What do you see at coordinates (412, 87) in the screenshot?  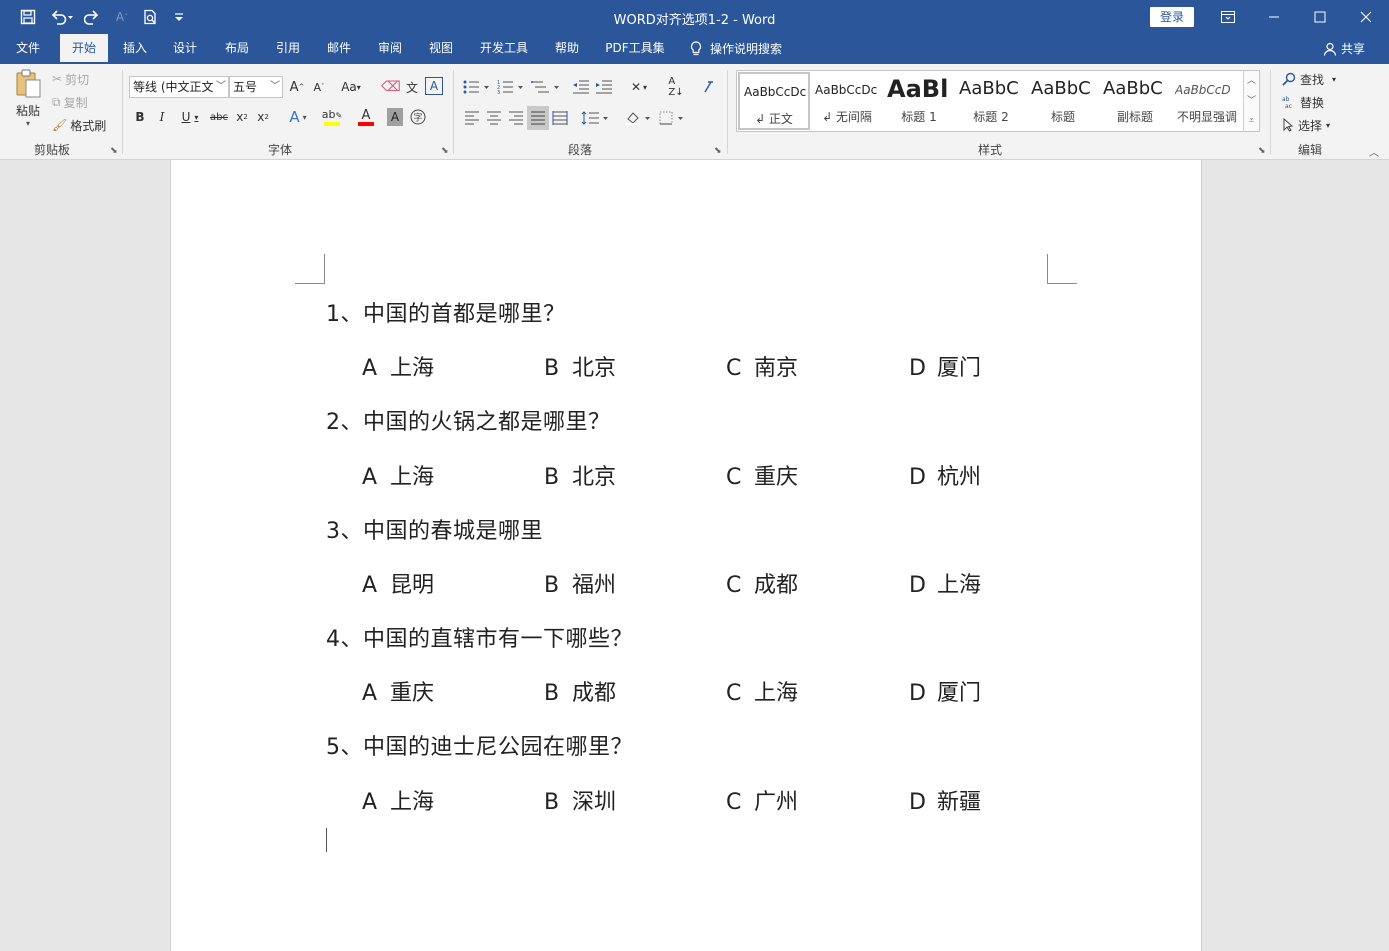 I see `phonetic-guide-icon: 文` at bounding box center [412, 87].